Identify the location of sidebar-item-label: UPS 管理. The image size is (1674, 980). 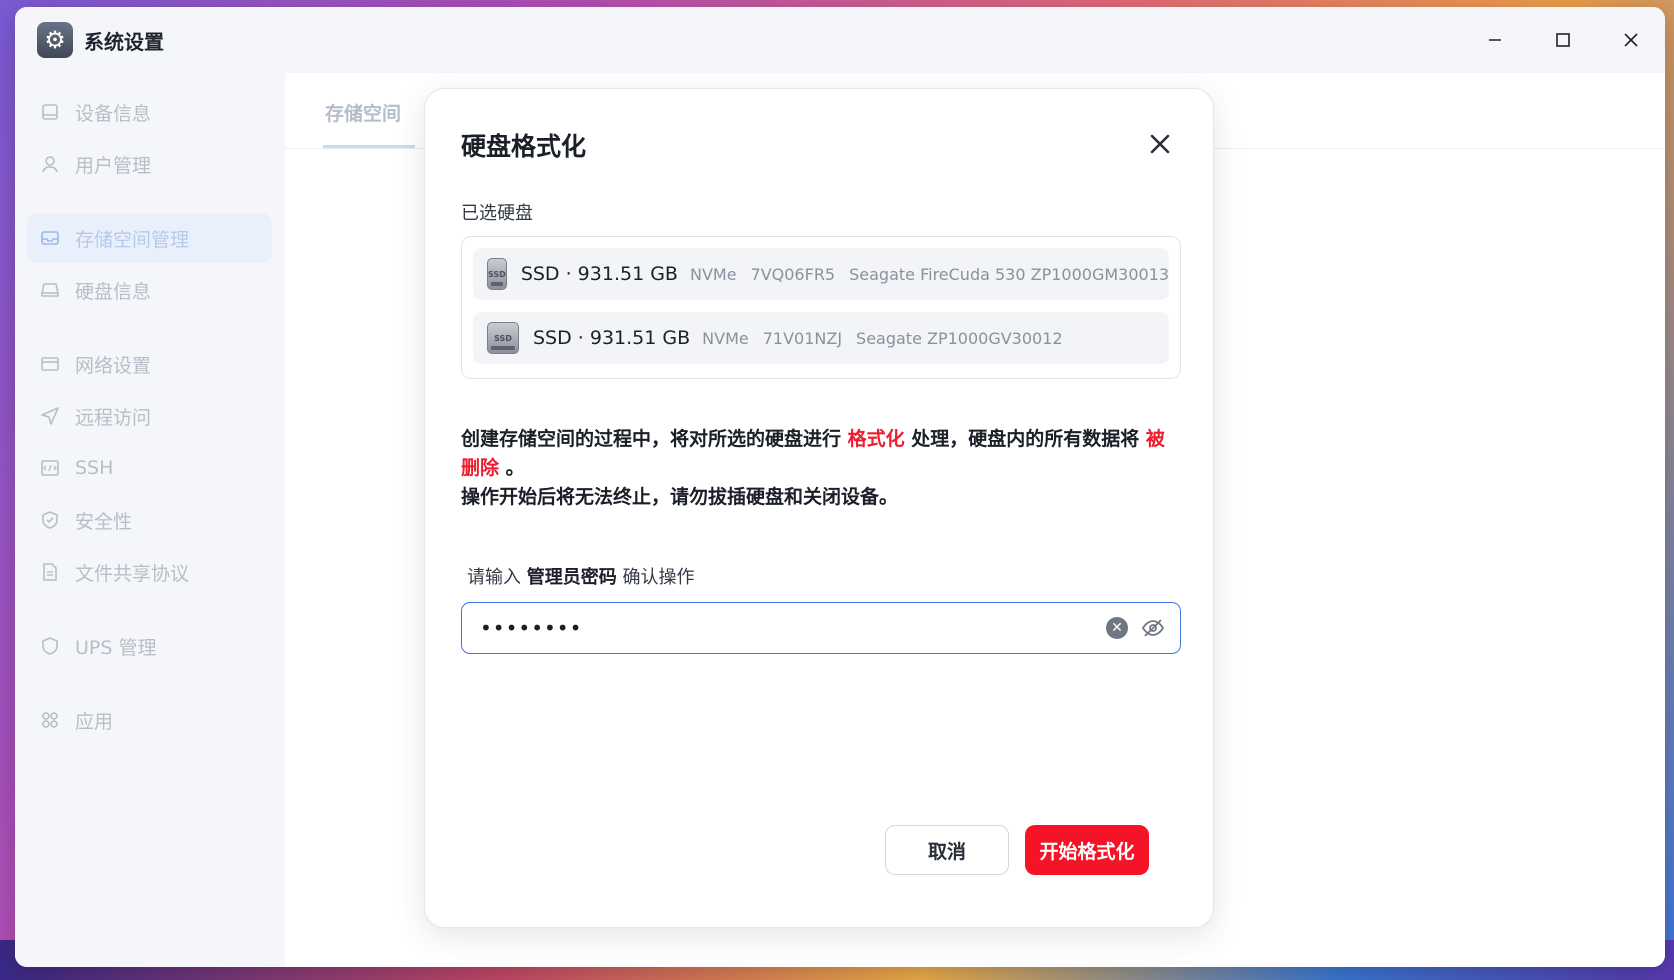
(116, 647).